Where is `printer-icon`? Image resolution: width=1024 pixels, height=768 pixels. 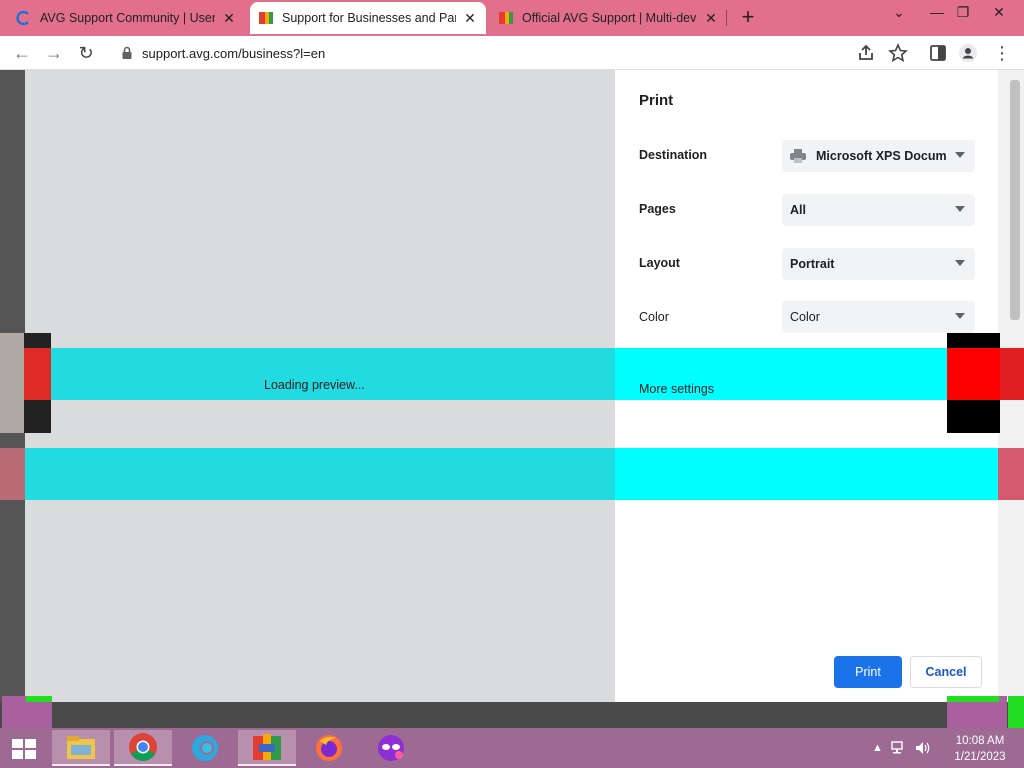
printer-icon is located at coordinates (798, 156).